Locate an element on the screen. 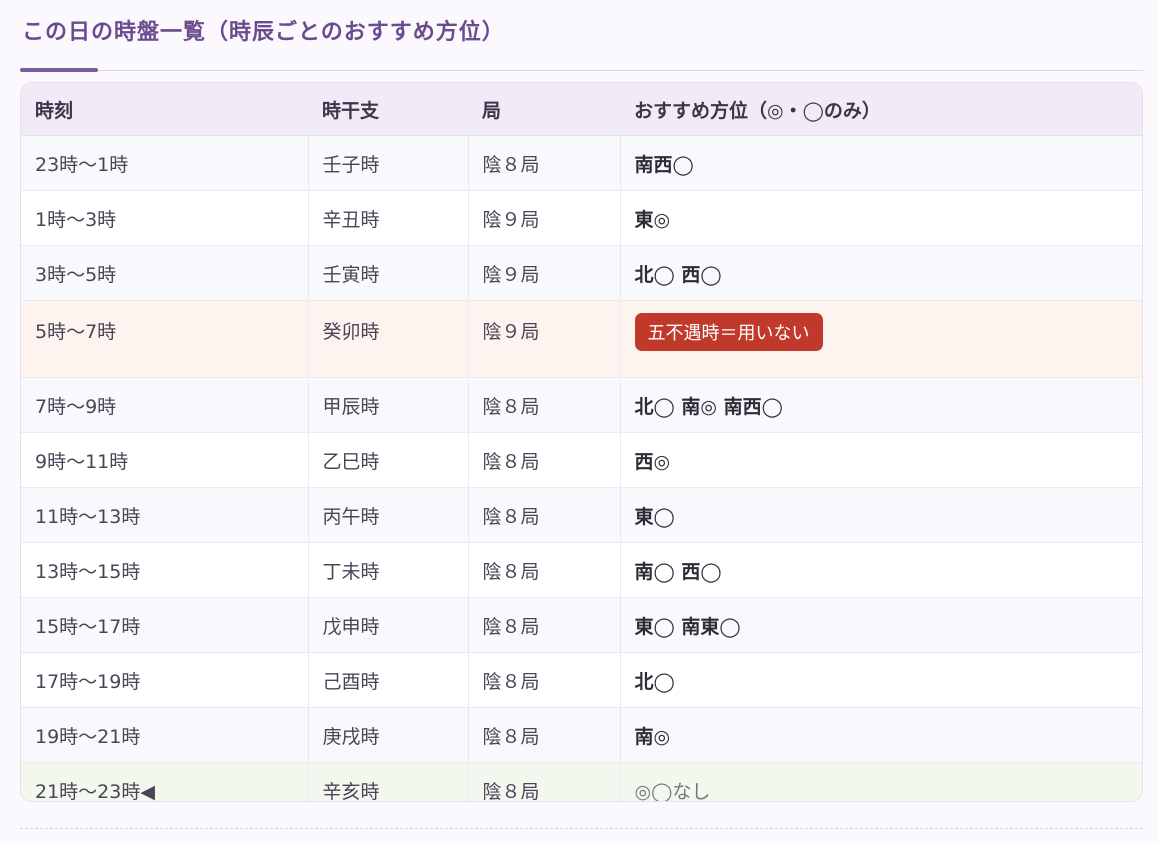 The width and height of the screenshot is (1158, 844). time-cell: 15時〜17時 is located at coordinates (165, 625).